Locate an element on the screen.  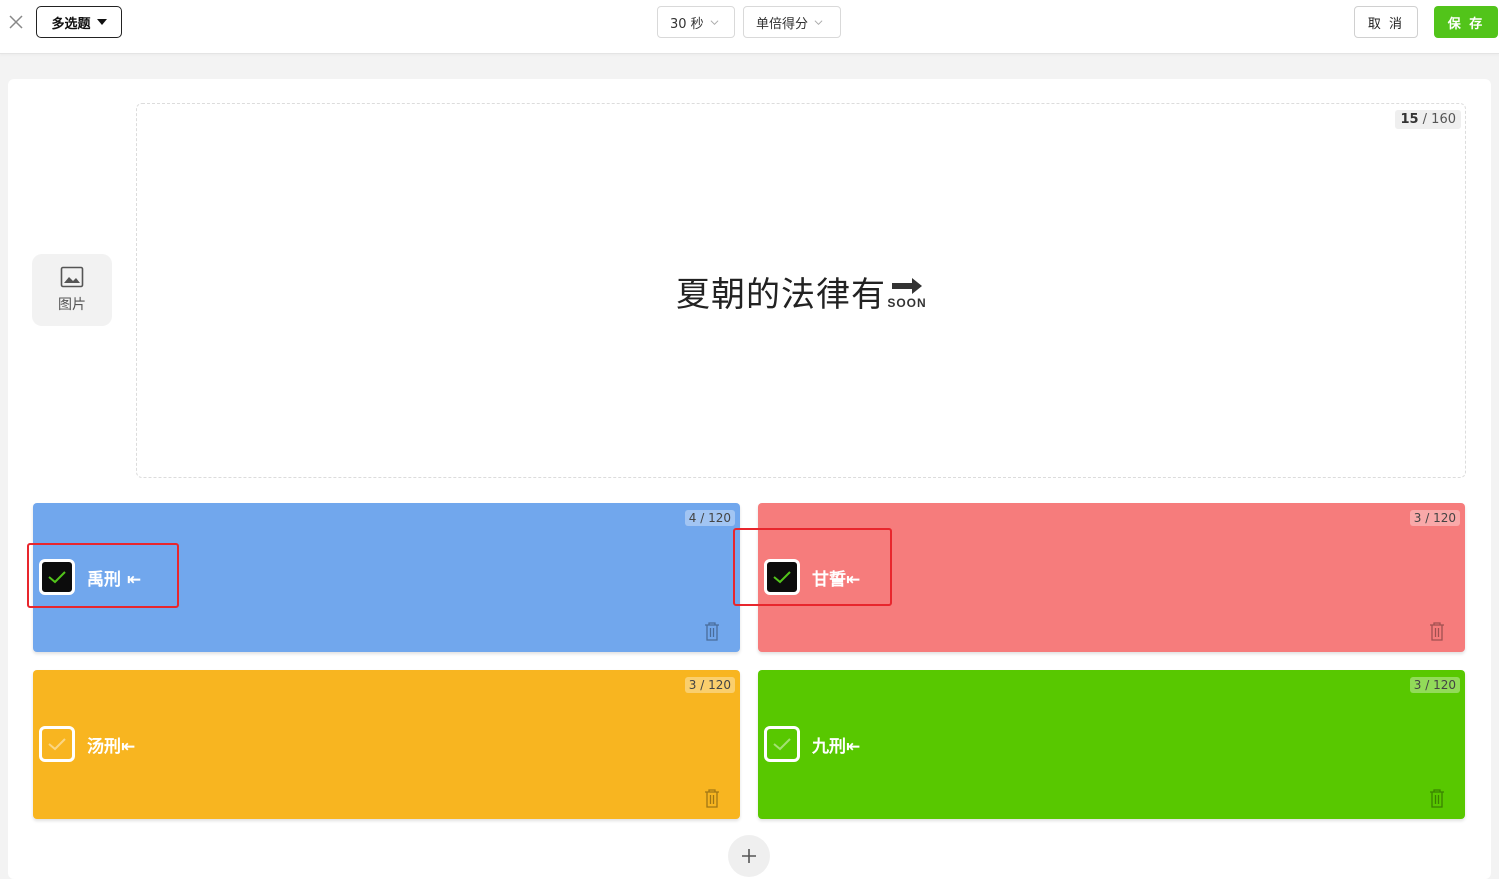
time-limit-select: 30 秒 is located at coordinates (696, 22).